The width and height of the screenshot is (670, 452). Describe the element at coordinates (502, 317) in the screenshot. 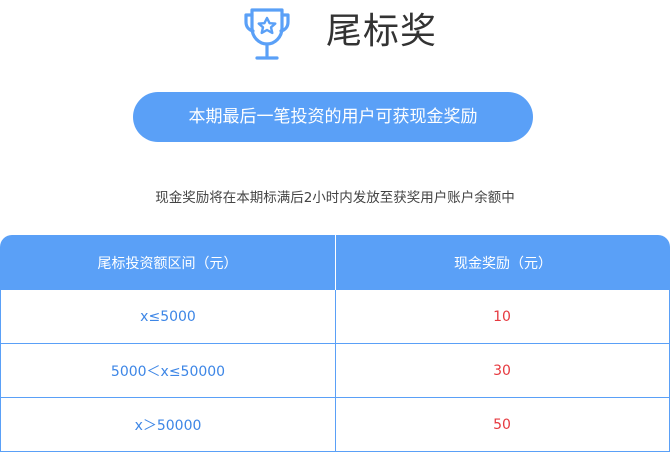

I see `reward-cell: 10` at that location.